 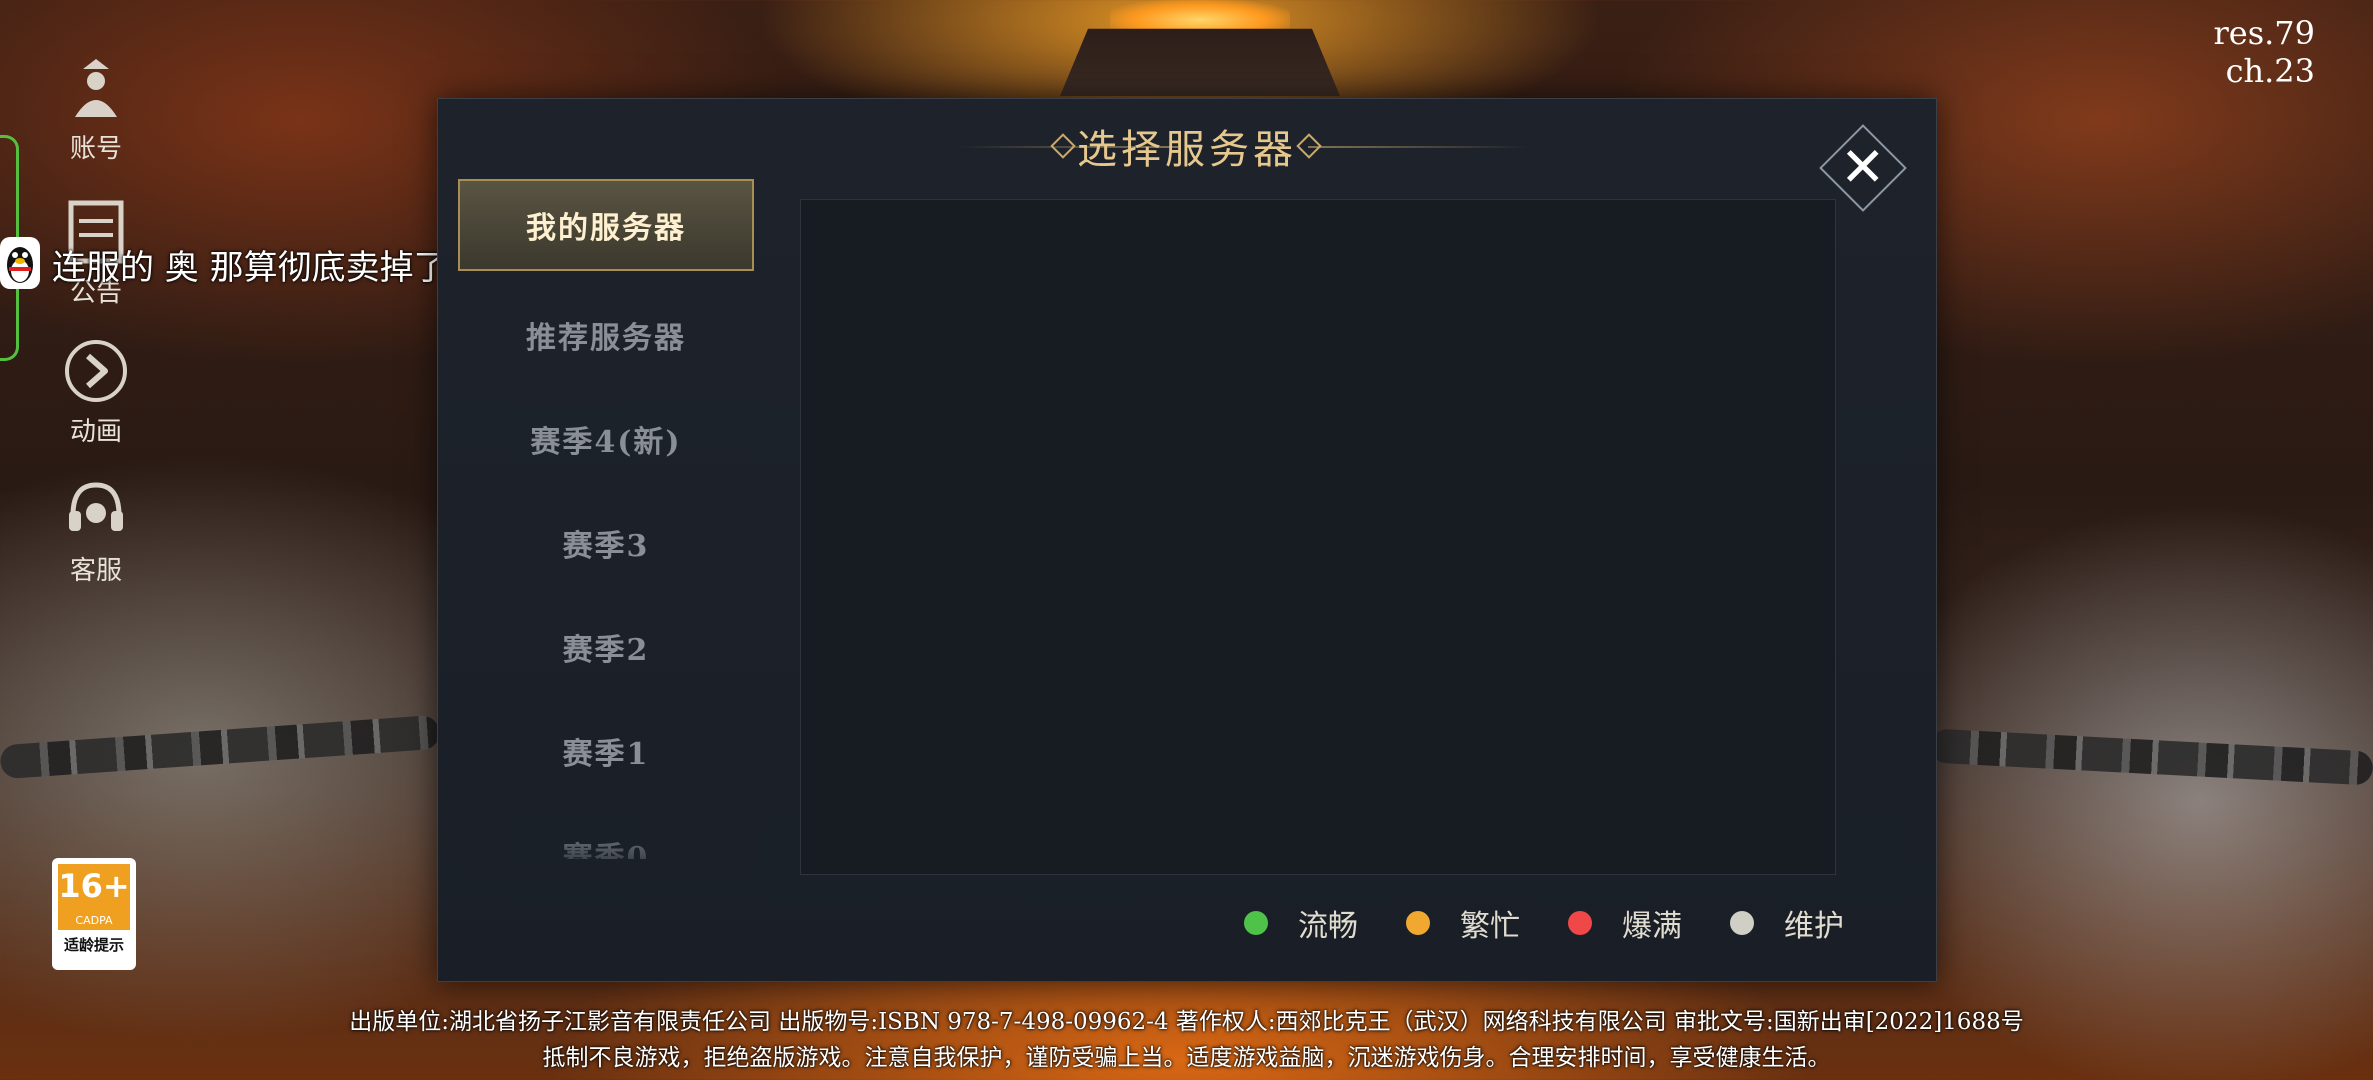 I want to click on tab-season-3: 赛季3, so click(x=606, y=543).